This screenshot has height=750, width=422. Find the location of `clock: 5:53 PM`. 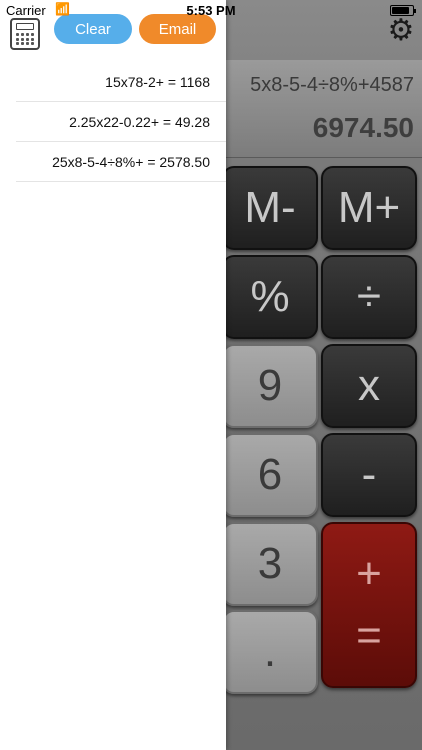

clock: 5:53 PM is located at coordinates (211, 10).